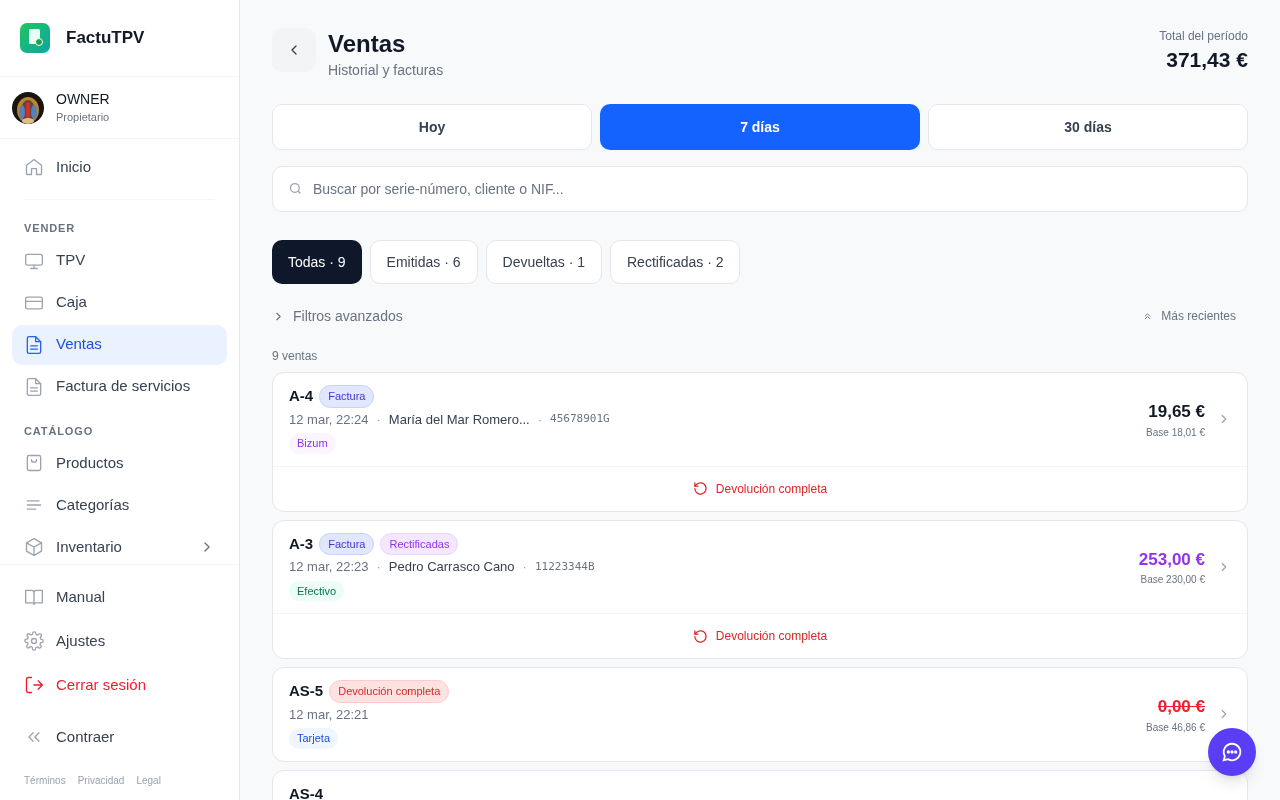 This screenshot has height=800, width=1280. I want to click on sale-card: AS-5 Devolución completa 12 mar, 22:21 Tarjeta 0,00 € Base 46,86 €, so click(760, 714).